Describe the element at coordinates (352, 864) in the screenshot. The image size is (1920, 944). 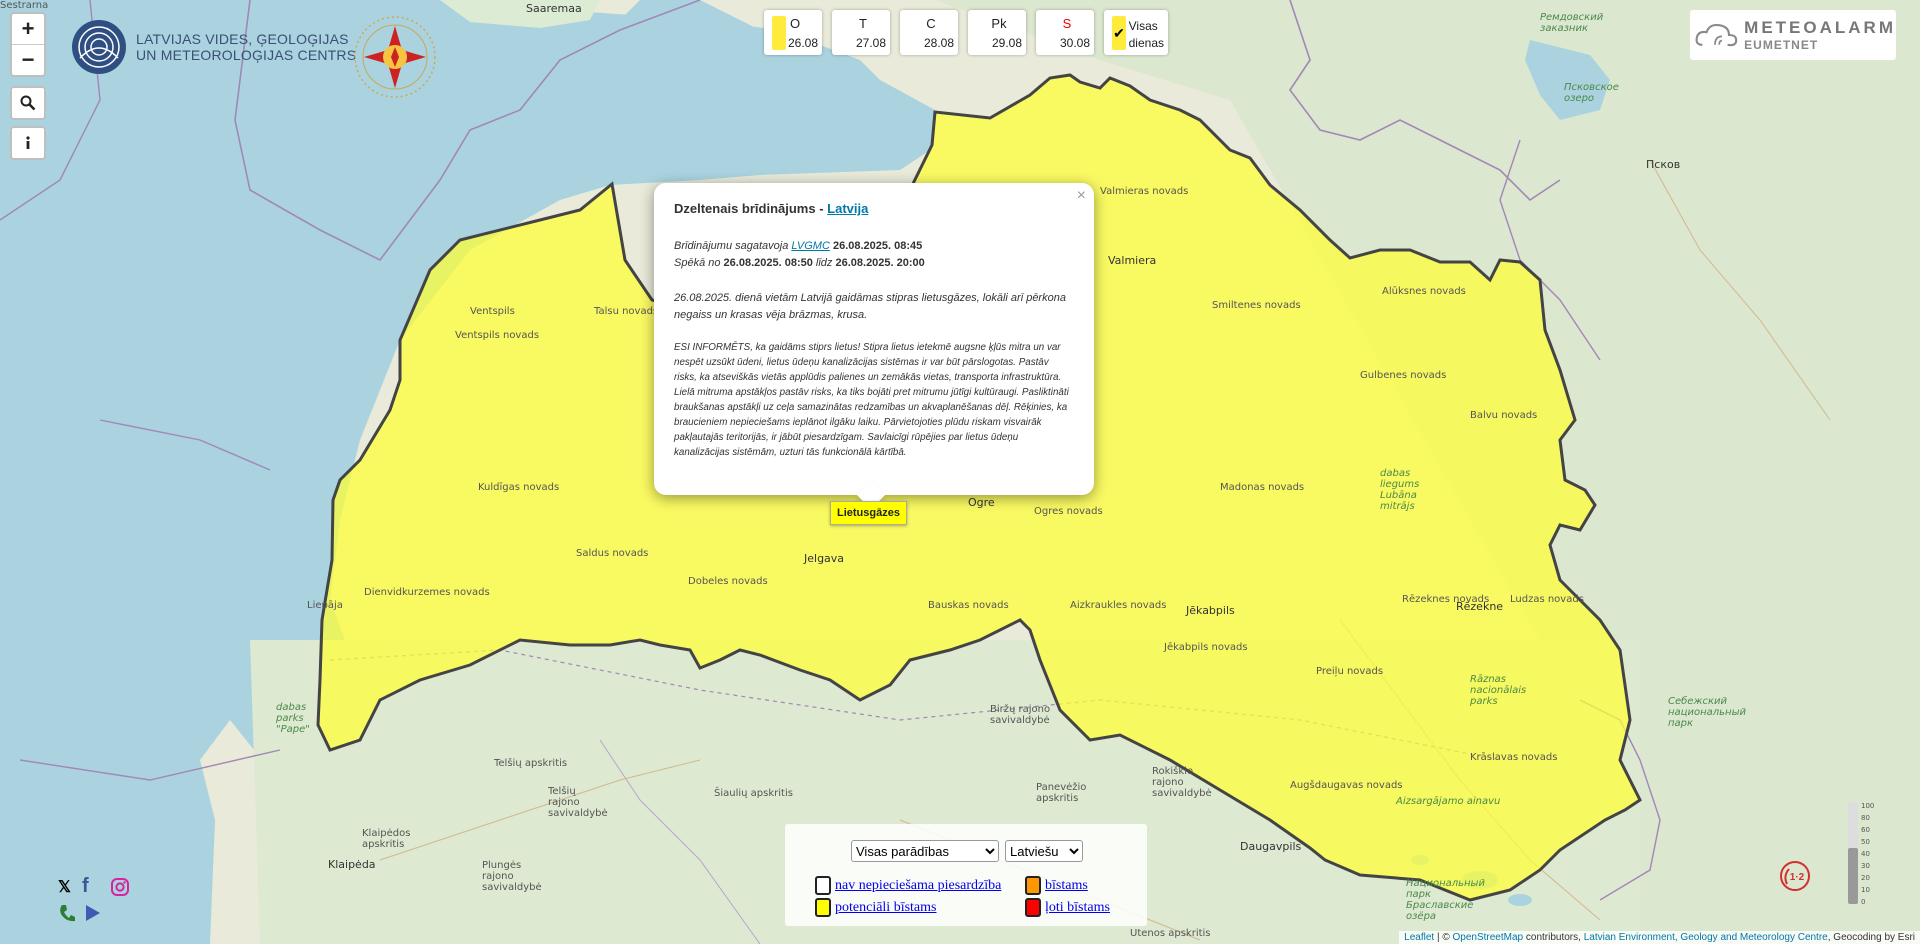
I see `map-label: Klaipėda` at that location.